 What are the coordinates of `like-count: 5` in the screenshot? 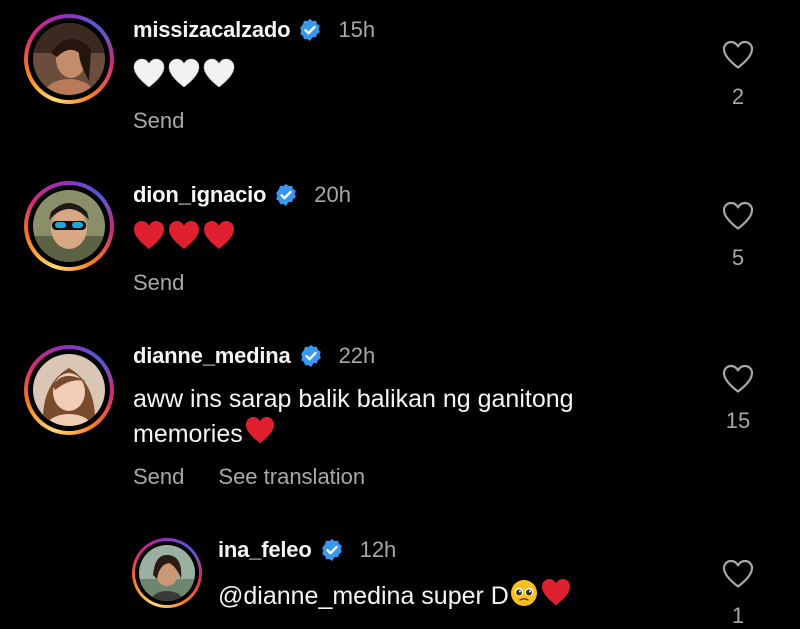 It's located at (738, 257).